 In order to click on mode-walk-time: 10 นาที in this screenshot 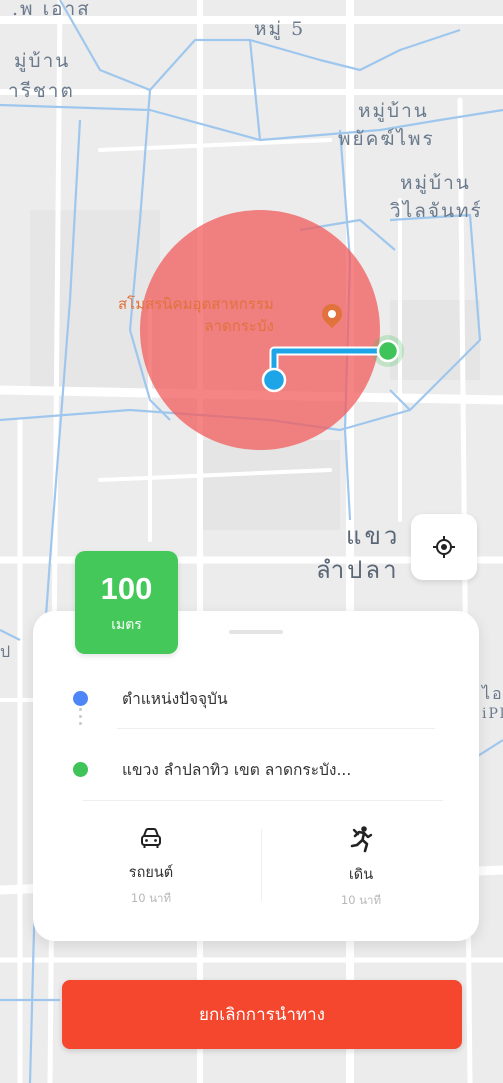, I will do `click(361, 900)`.